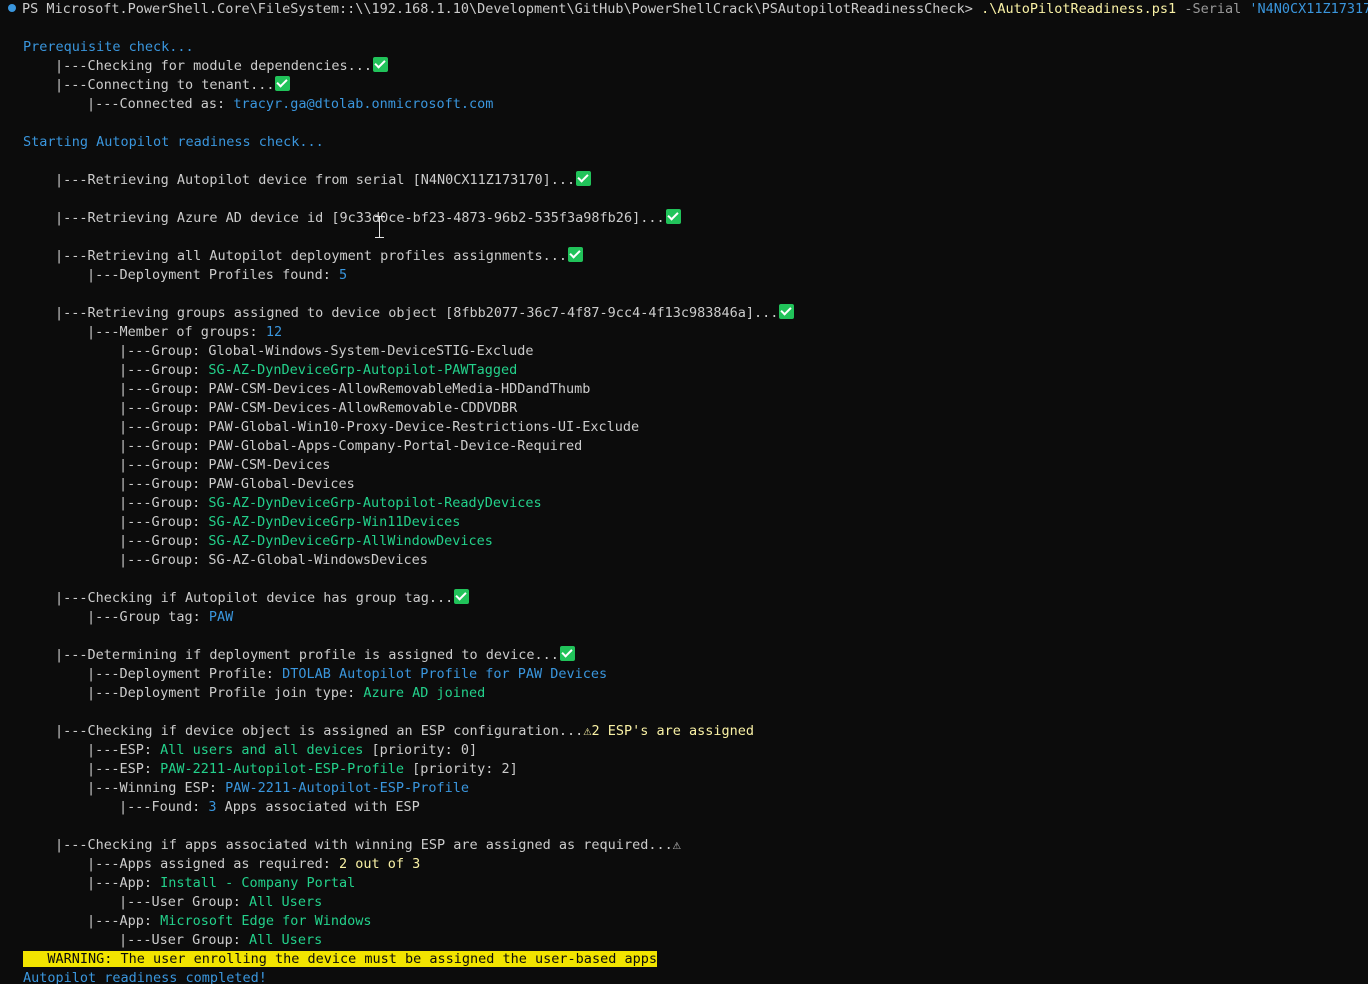  Describe the element at coordinates (424, 693) in the screenshot. I see `profile-join-value: Azure AD joined` at that location.